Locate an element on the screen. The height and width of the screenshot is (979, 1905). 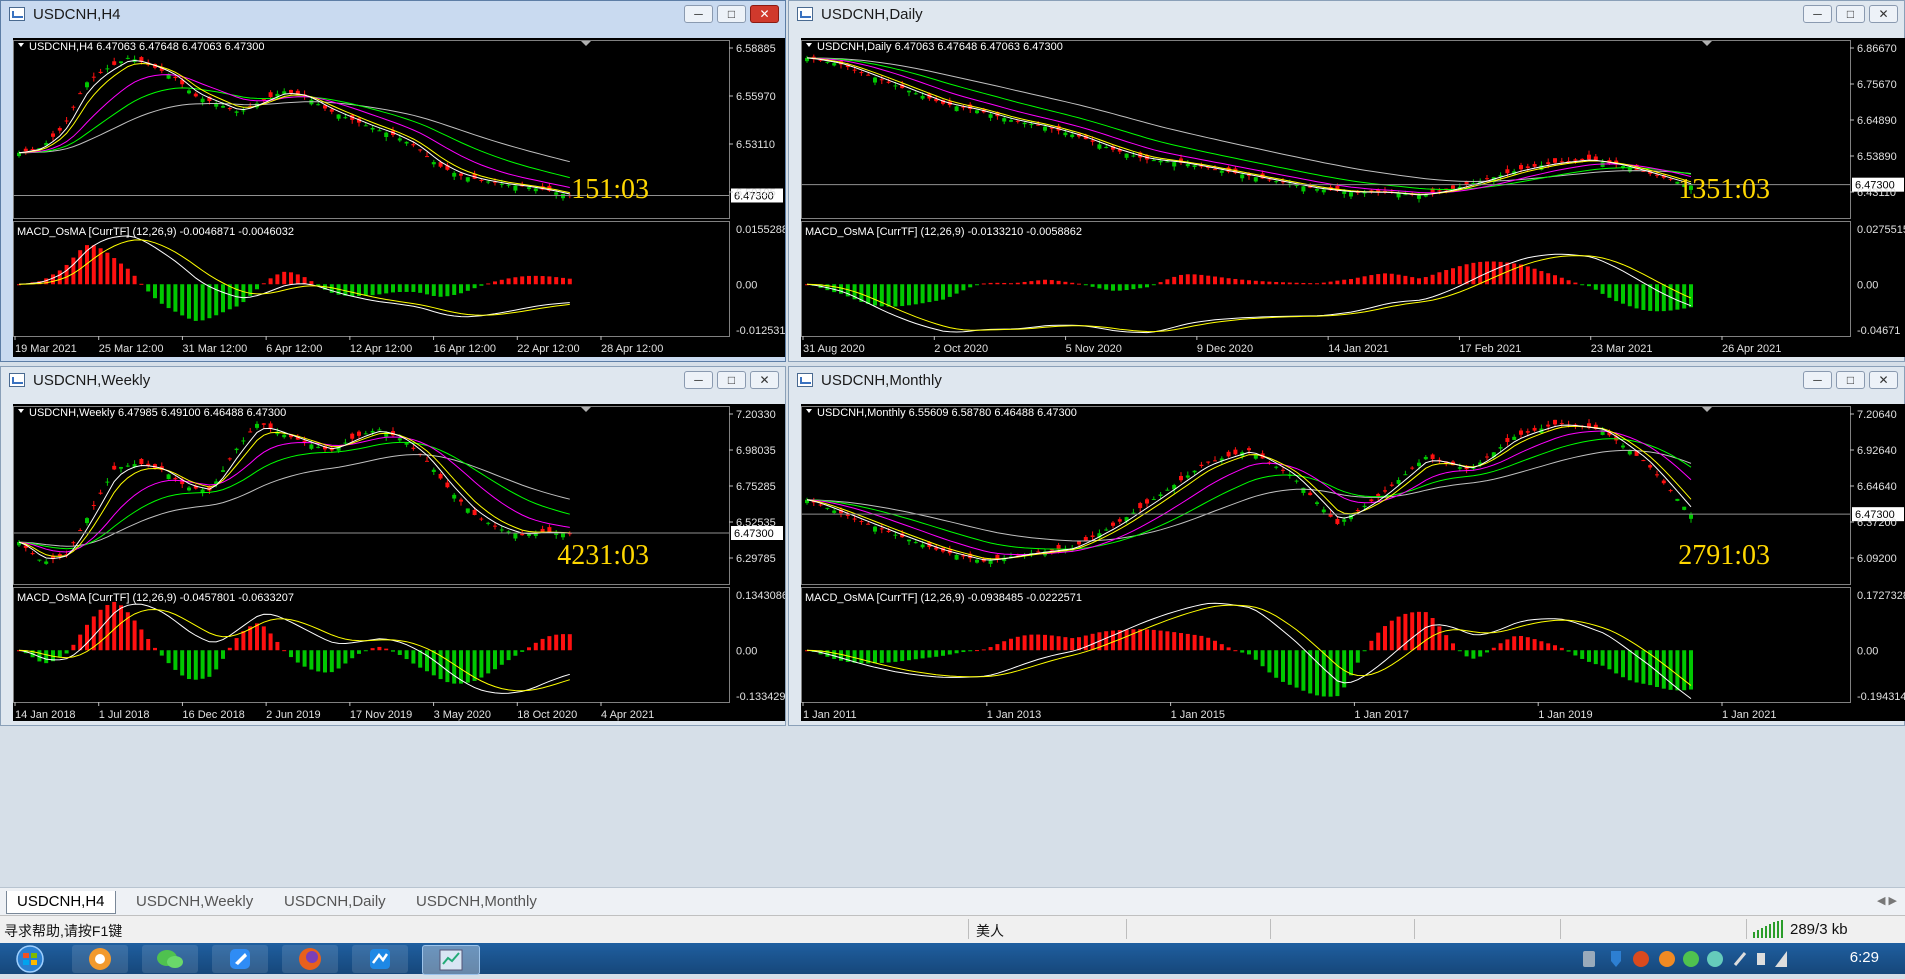
tab-usdcnh-weekly: USDCNH,Weekly is located at coordinates (194, 902).